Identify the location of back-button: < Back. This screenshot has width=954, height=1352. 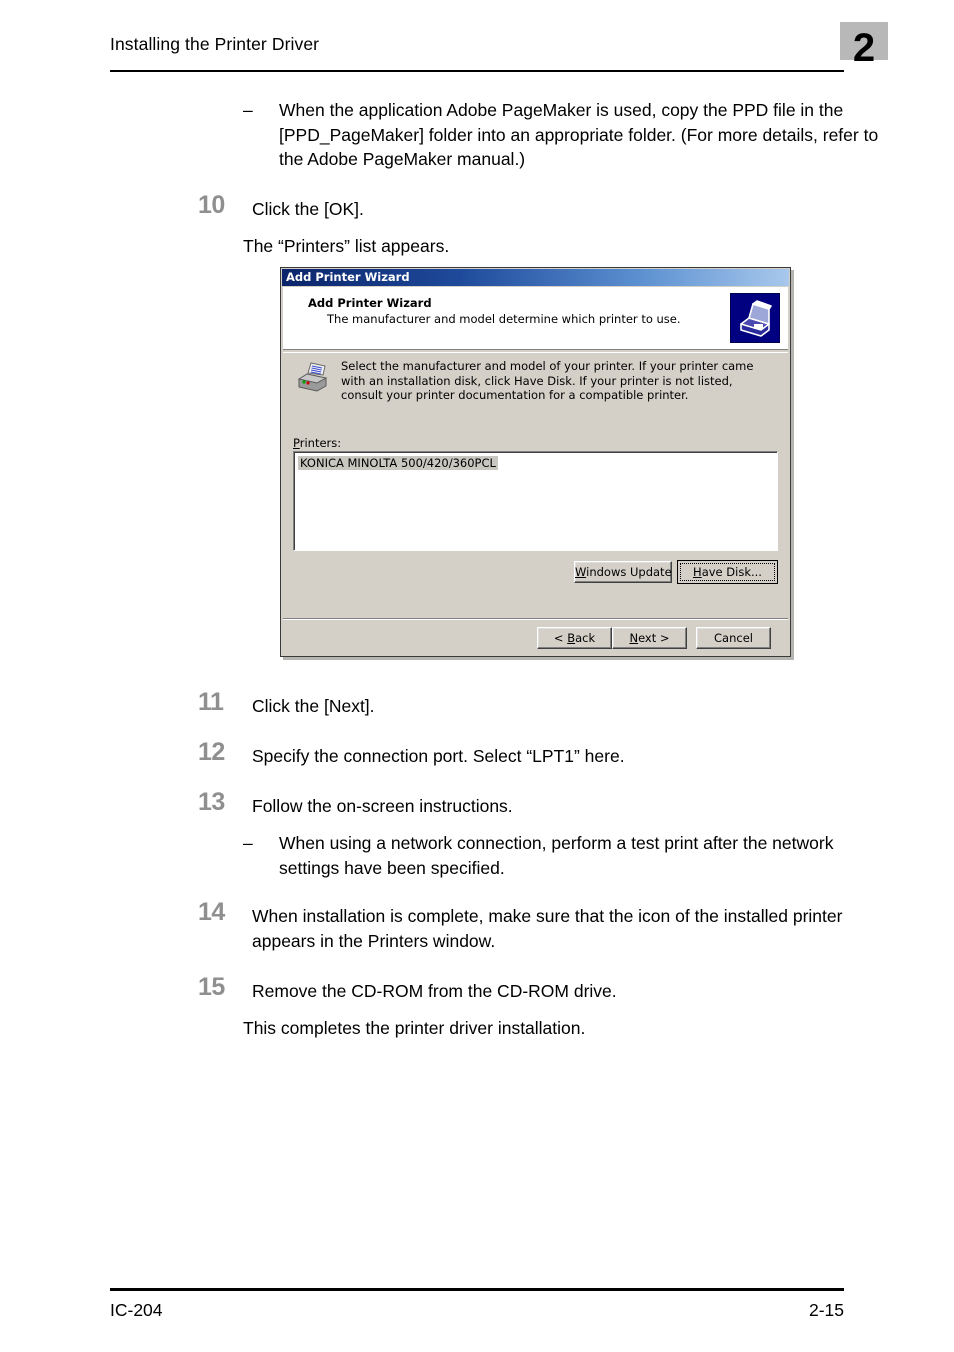
(574, 638).